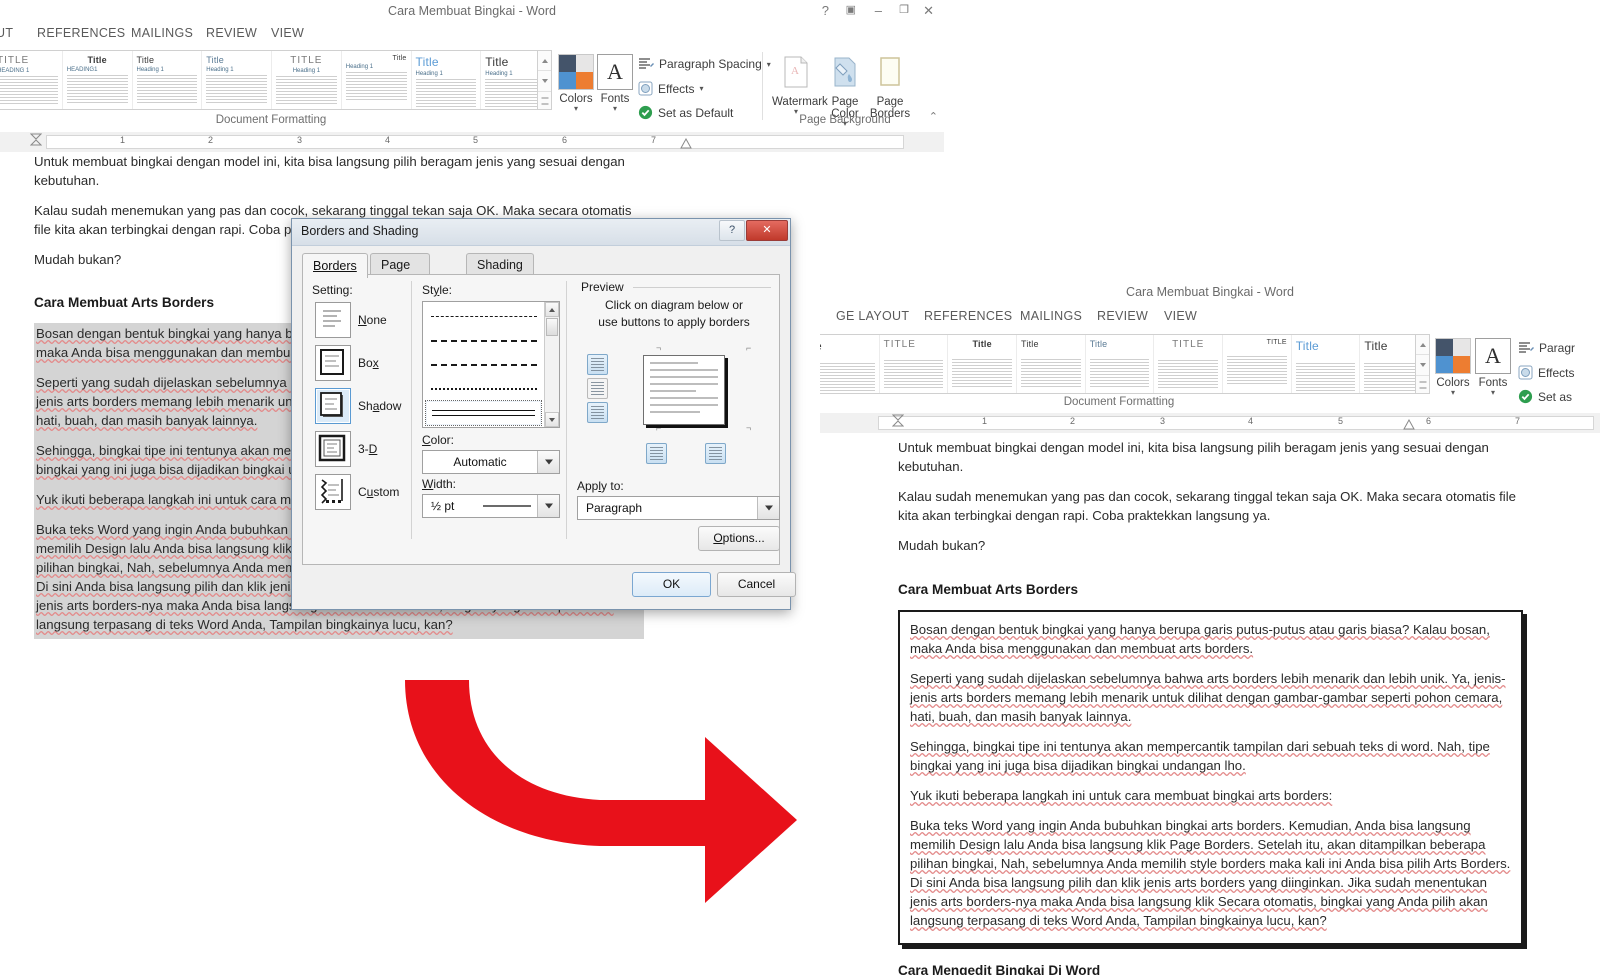 The width and height of the screenshot is (1600, 975). I want to click on watermark-button: A Watermark ▾, so click(800, 86).